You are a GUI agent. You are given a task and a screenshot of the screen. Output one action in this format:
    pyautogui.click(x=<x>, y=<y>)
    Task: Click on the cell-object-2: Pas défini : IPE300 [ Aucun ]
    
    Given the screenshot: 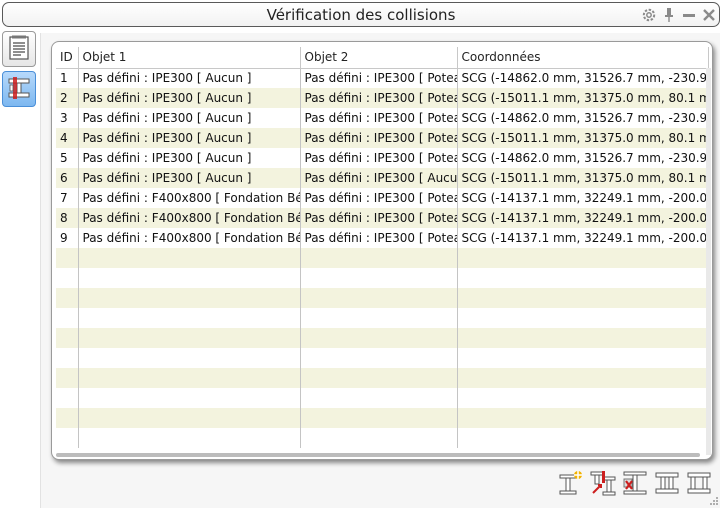 What is the action you would take?
    pyautogui.click(x=379, y=178)
    